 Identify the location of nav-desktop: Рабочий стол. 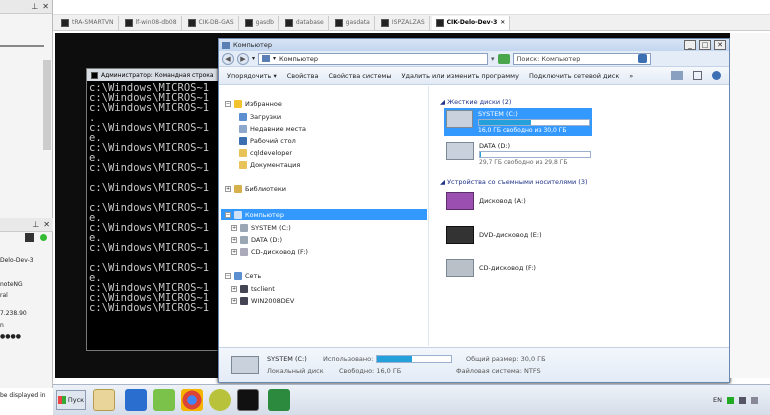
(267, 140).